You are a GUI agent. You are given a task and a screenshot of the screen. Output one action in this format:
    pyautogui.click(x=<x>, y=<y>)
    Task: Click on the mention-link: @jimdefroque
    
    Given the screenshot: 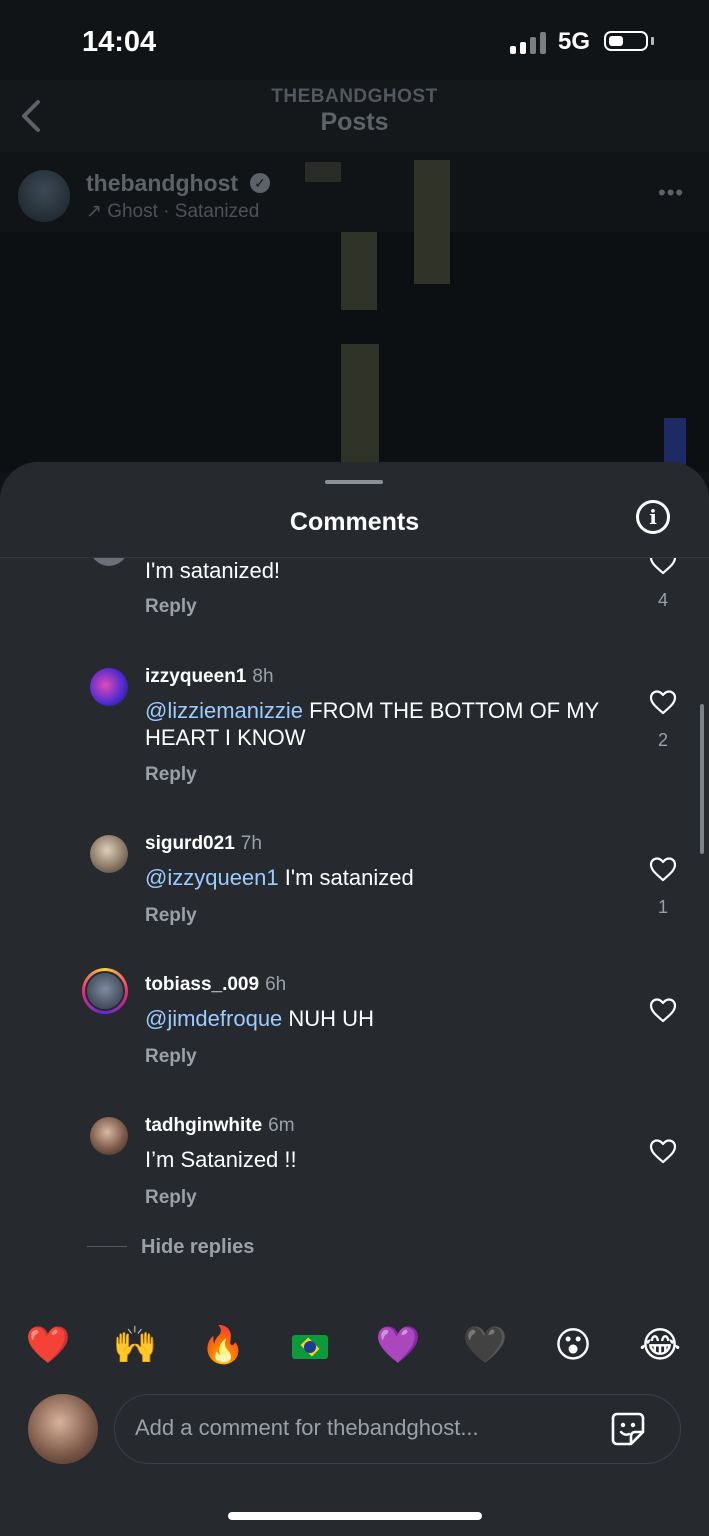 What is the action you would take?
    pyautogui.click(x=213, y=1018)
    